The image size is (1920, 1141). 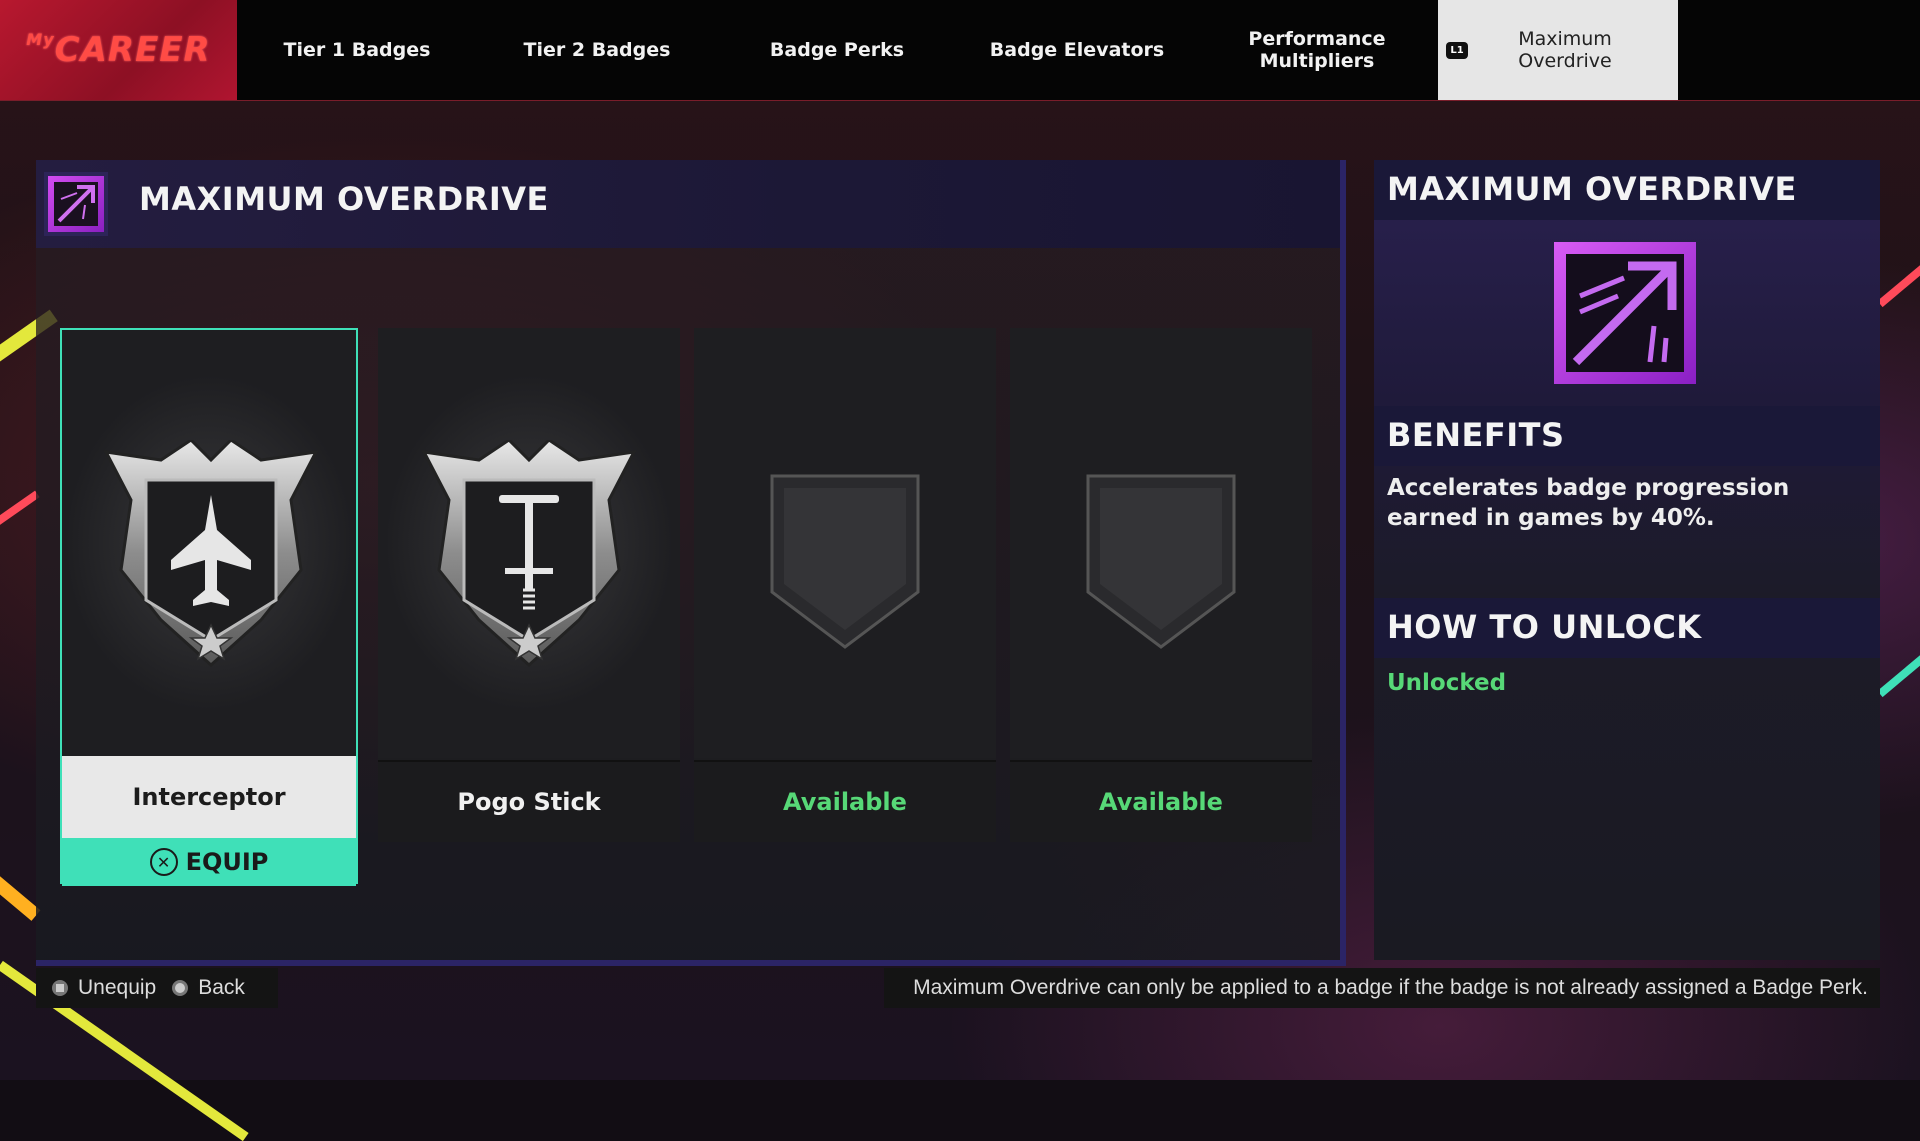 What do you see at coordinates (60, 988) in the screenshot?
I see `square-button-icon` at bounding box center [60, 988].